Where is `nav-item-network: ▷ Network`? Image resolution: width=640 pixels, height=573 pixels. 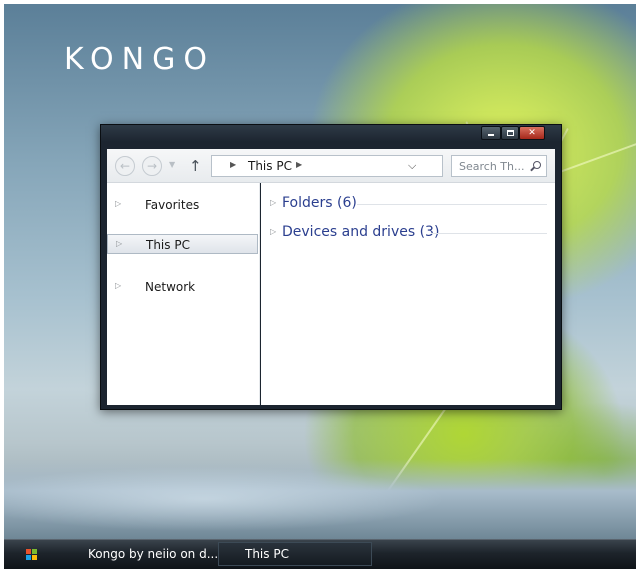
nav-item-network: ▷ Network is located at coordinates (183, 287).